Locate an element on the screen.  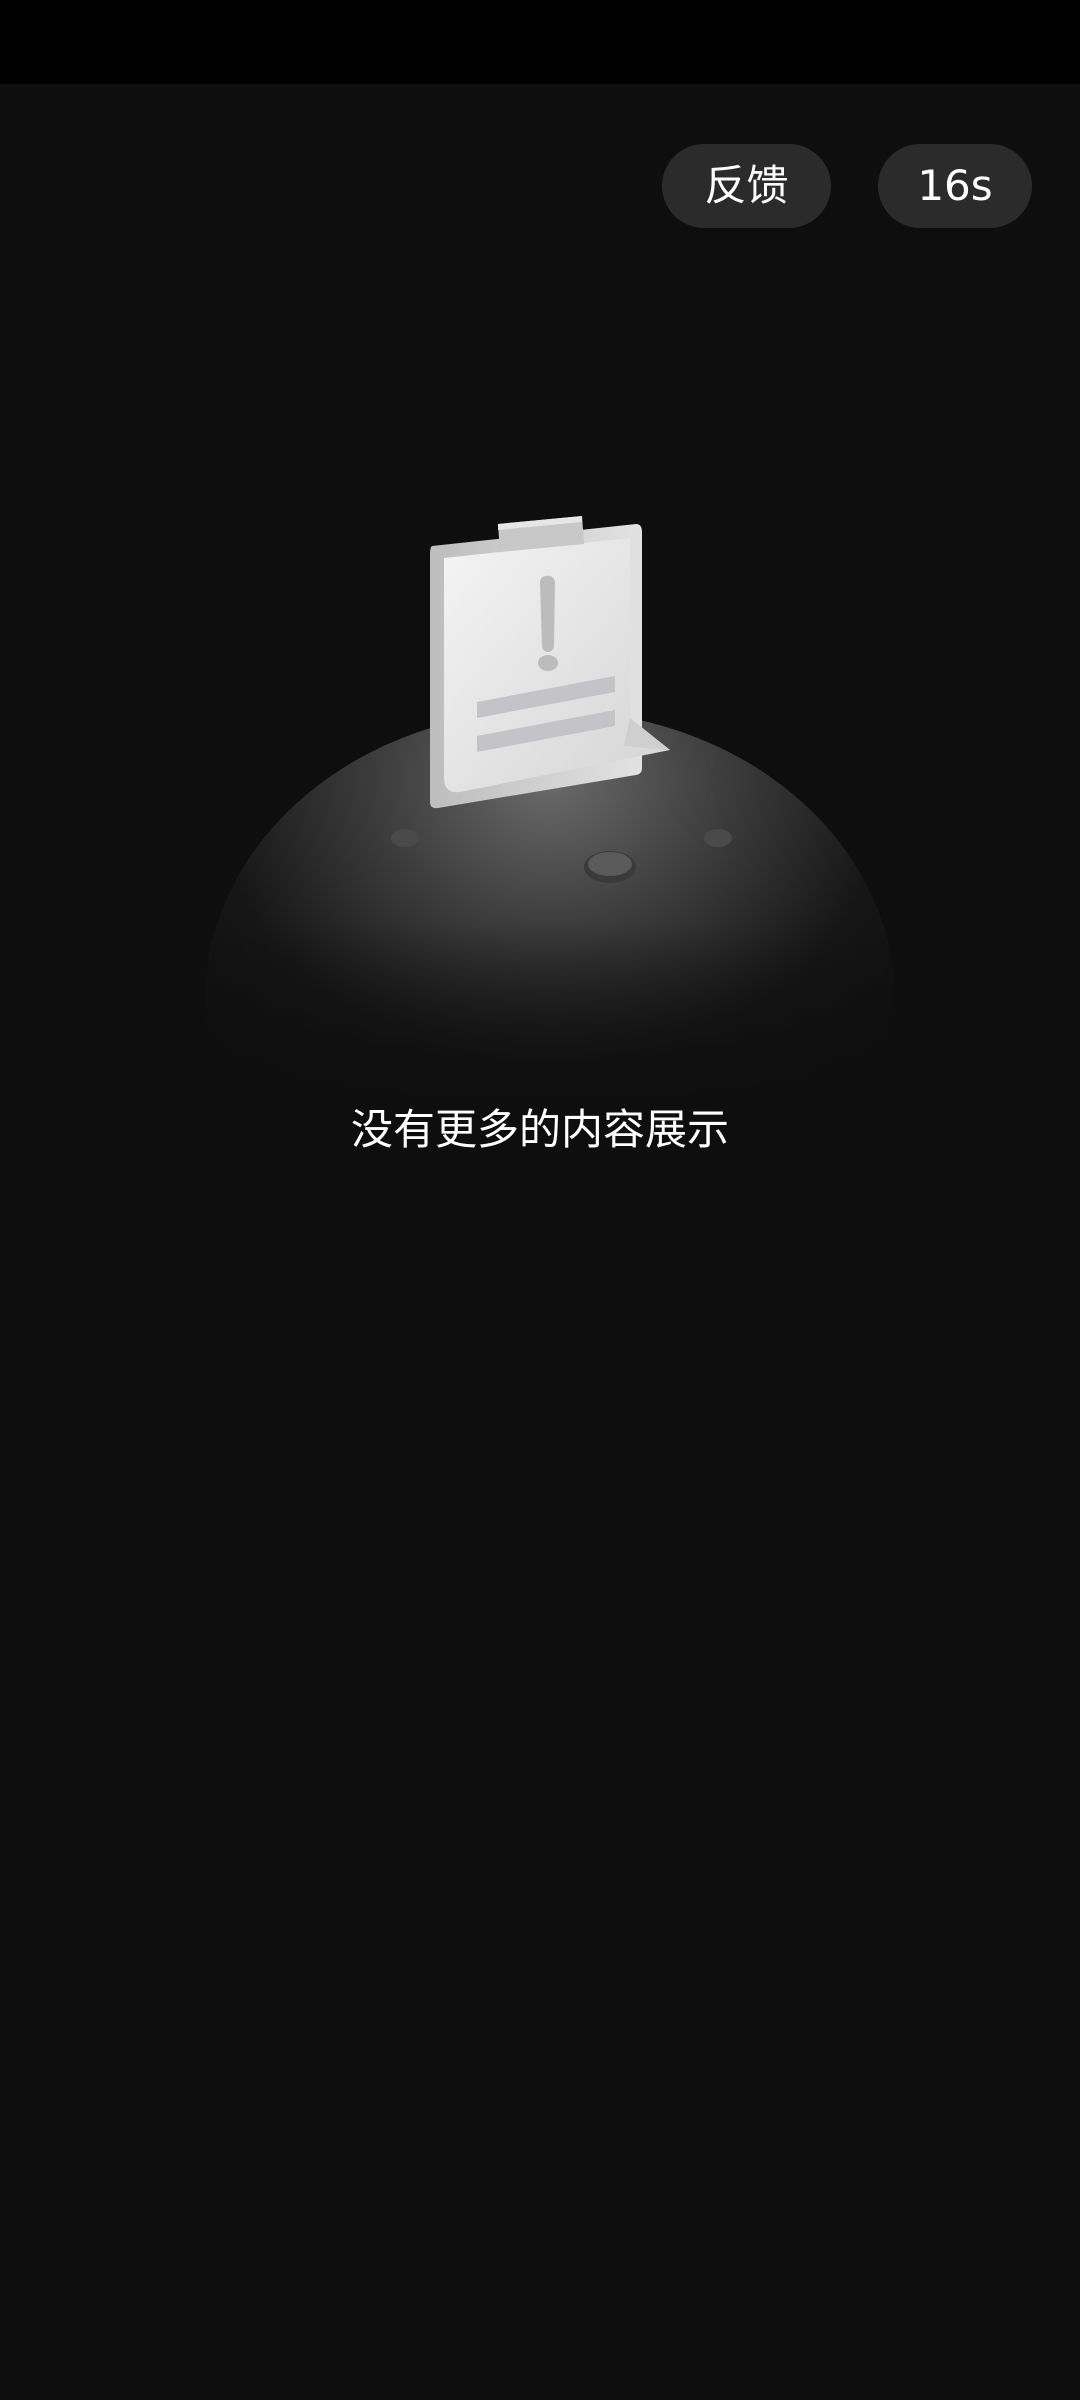
countdown-button: 16s is located at coordinates (955, 186).